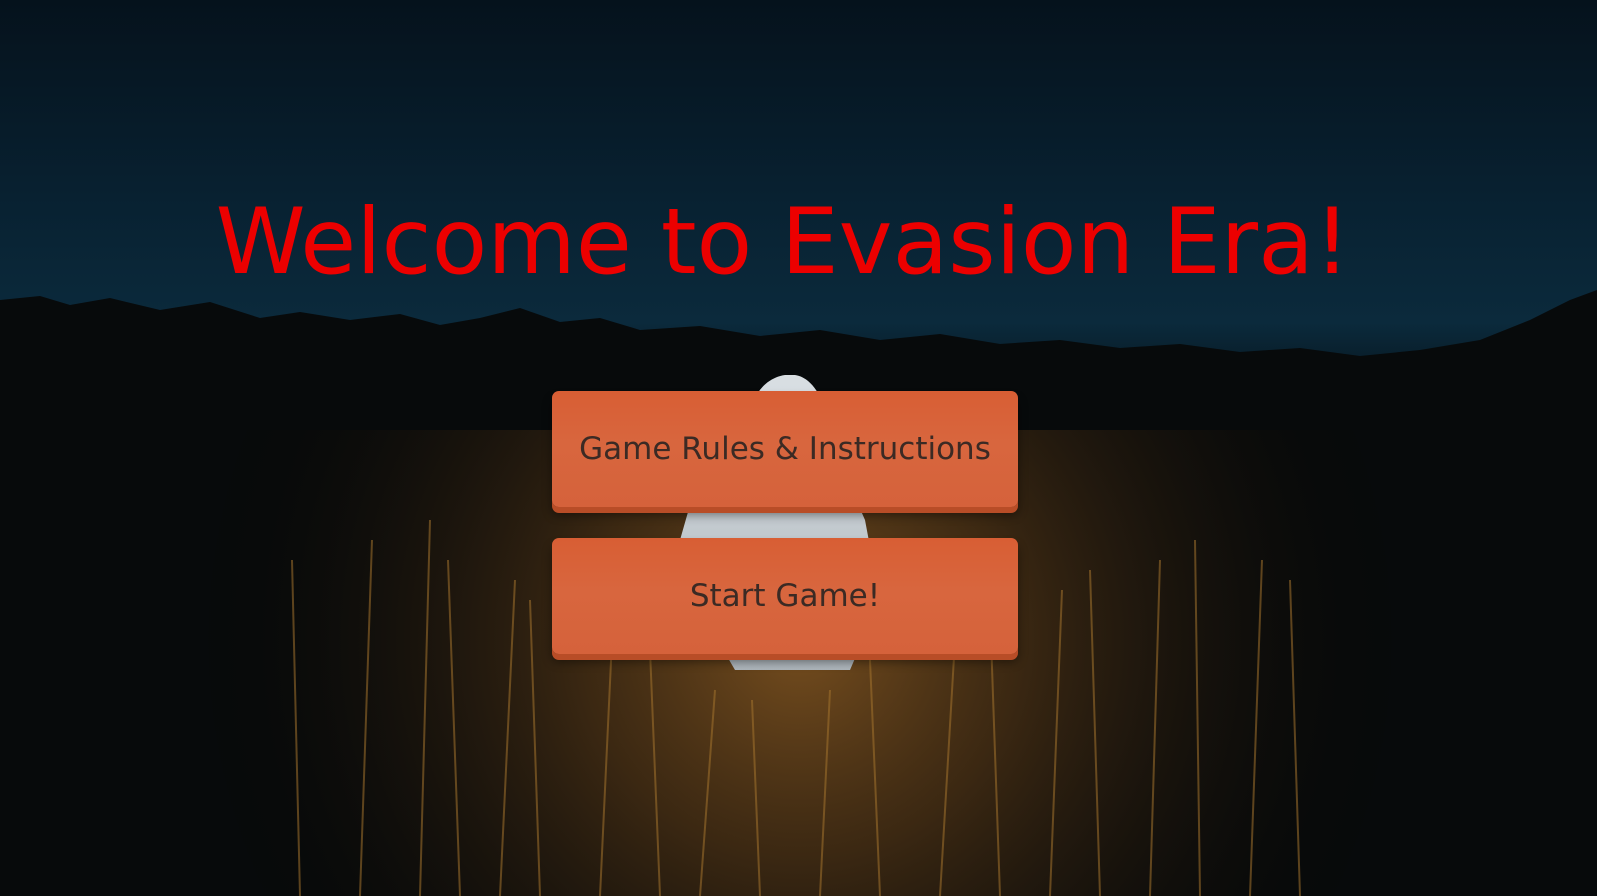 Image resolution: width=1597 pixels, height=896 pixels. I want to click on start-game-button: Start Game!, so click(785, 596).